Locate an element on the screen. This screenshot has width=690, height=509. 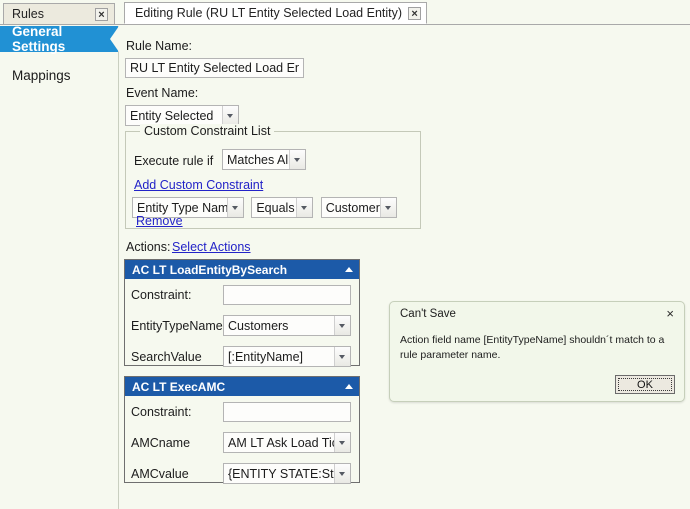
search-value-value: [:EntityName] is located at coordinates (266, 356).